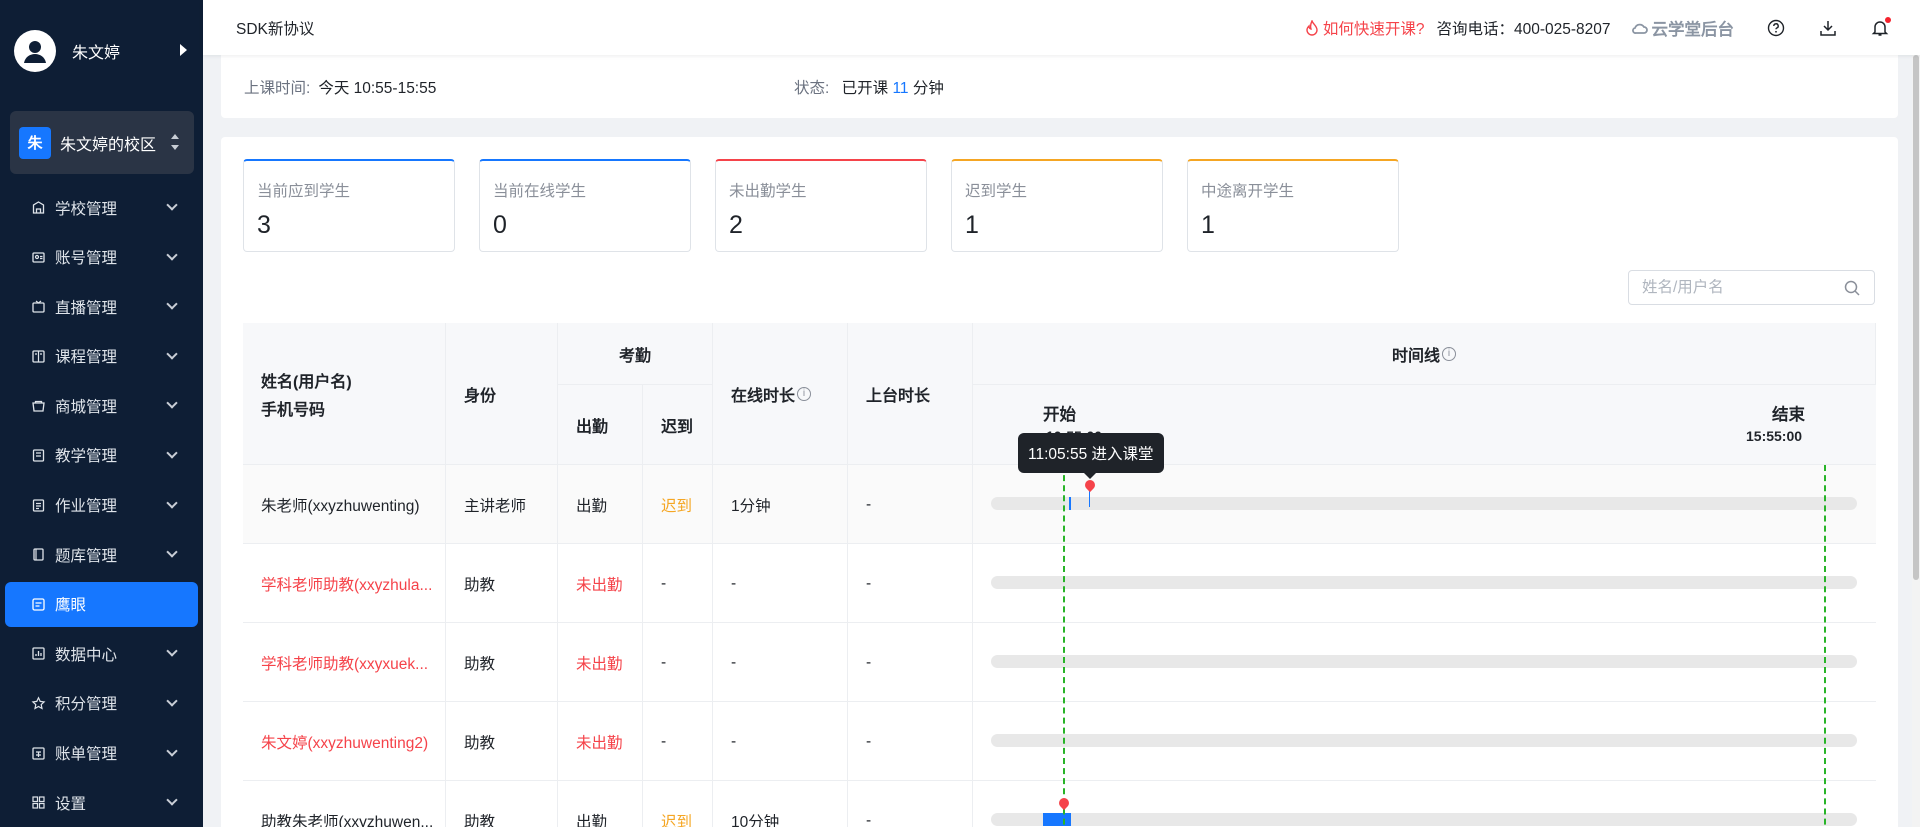 The image size is (1920, 827). What do you see at coordinates (502, 504) in the screenshot?
I see `cell-role: 主讲老师` at bounding box center [502, 504].